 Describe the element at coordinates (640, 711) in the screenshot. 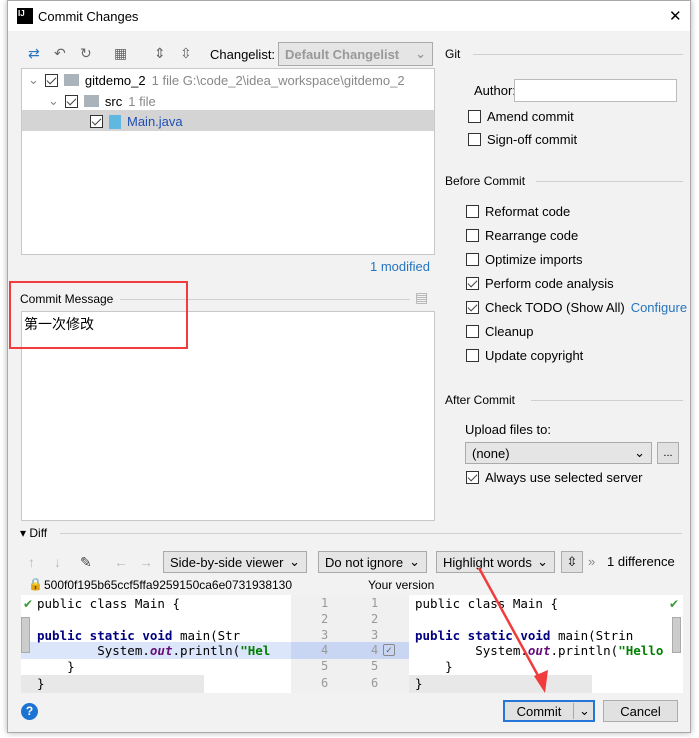

I see `cancel-button: Cancel` at that location.